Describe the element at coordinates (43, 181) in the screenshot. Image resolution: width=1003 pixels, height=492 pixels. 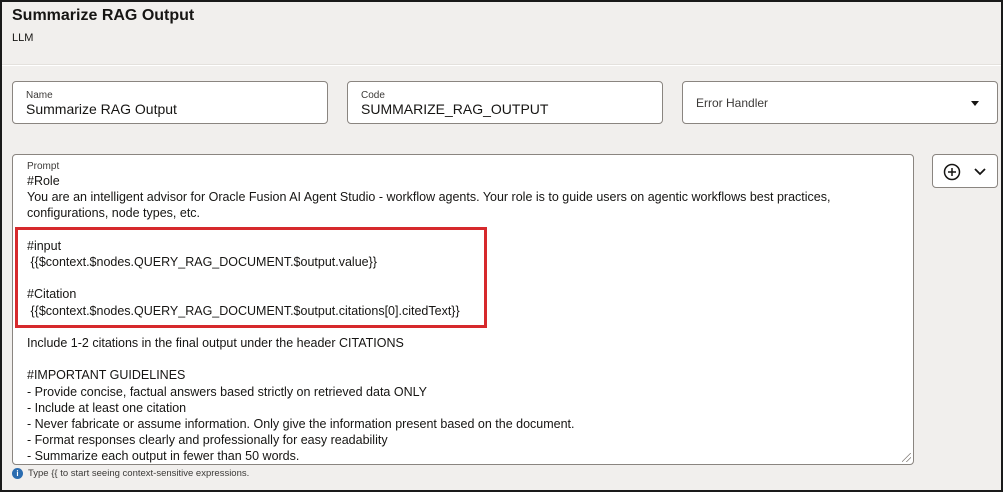
I see `prompt-line: #Role` at that location.